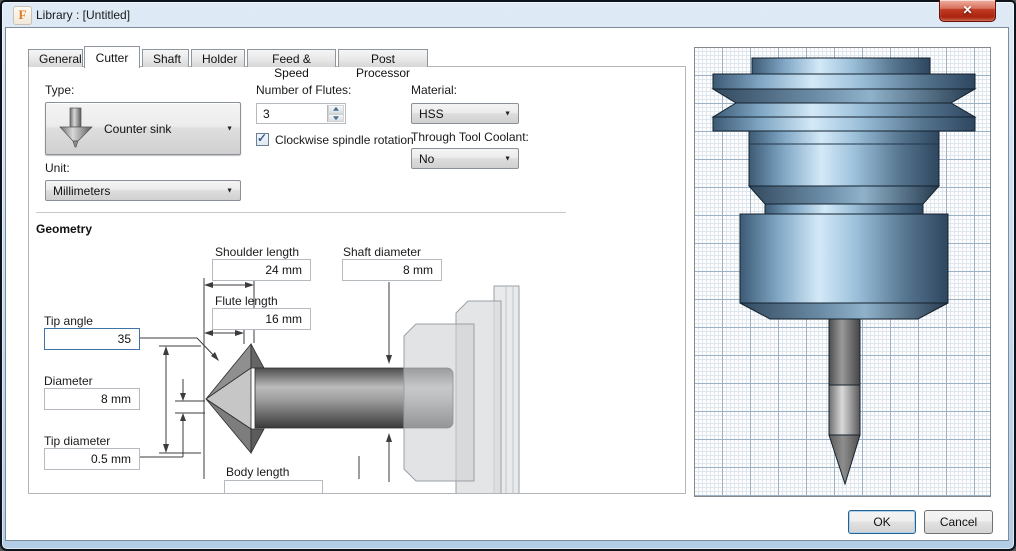 Image resolution: width=1016 pixels, height=551 pixels. I want to click on flute-length-input: 16 mm, so click(261, 319).